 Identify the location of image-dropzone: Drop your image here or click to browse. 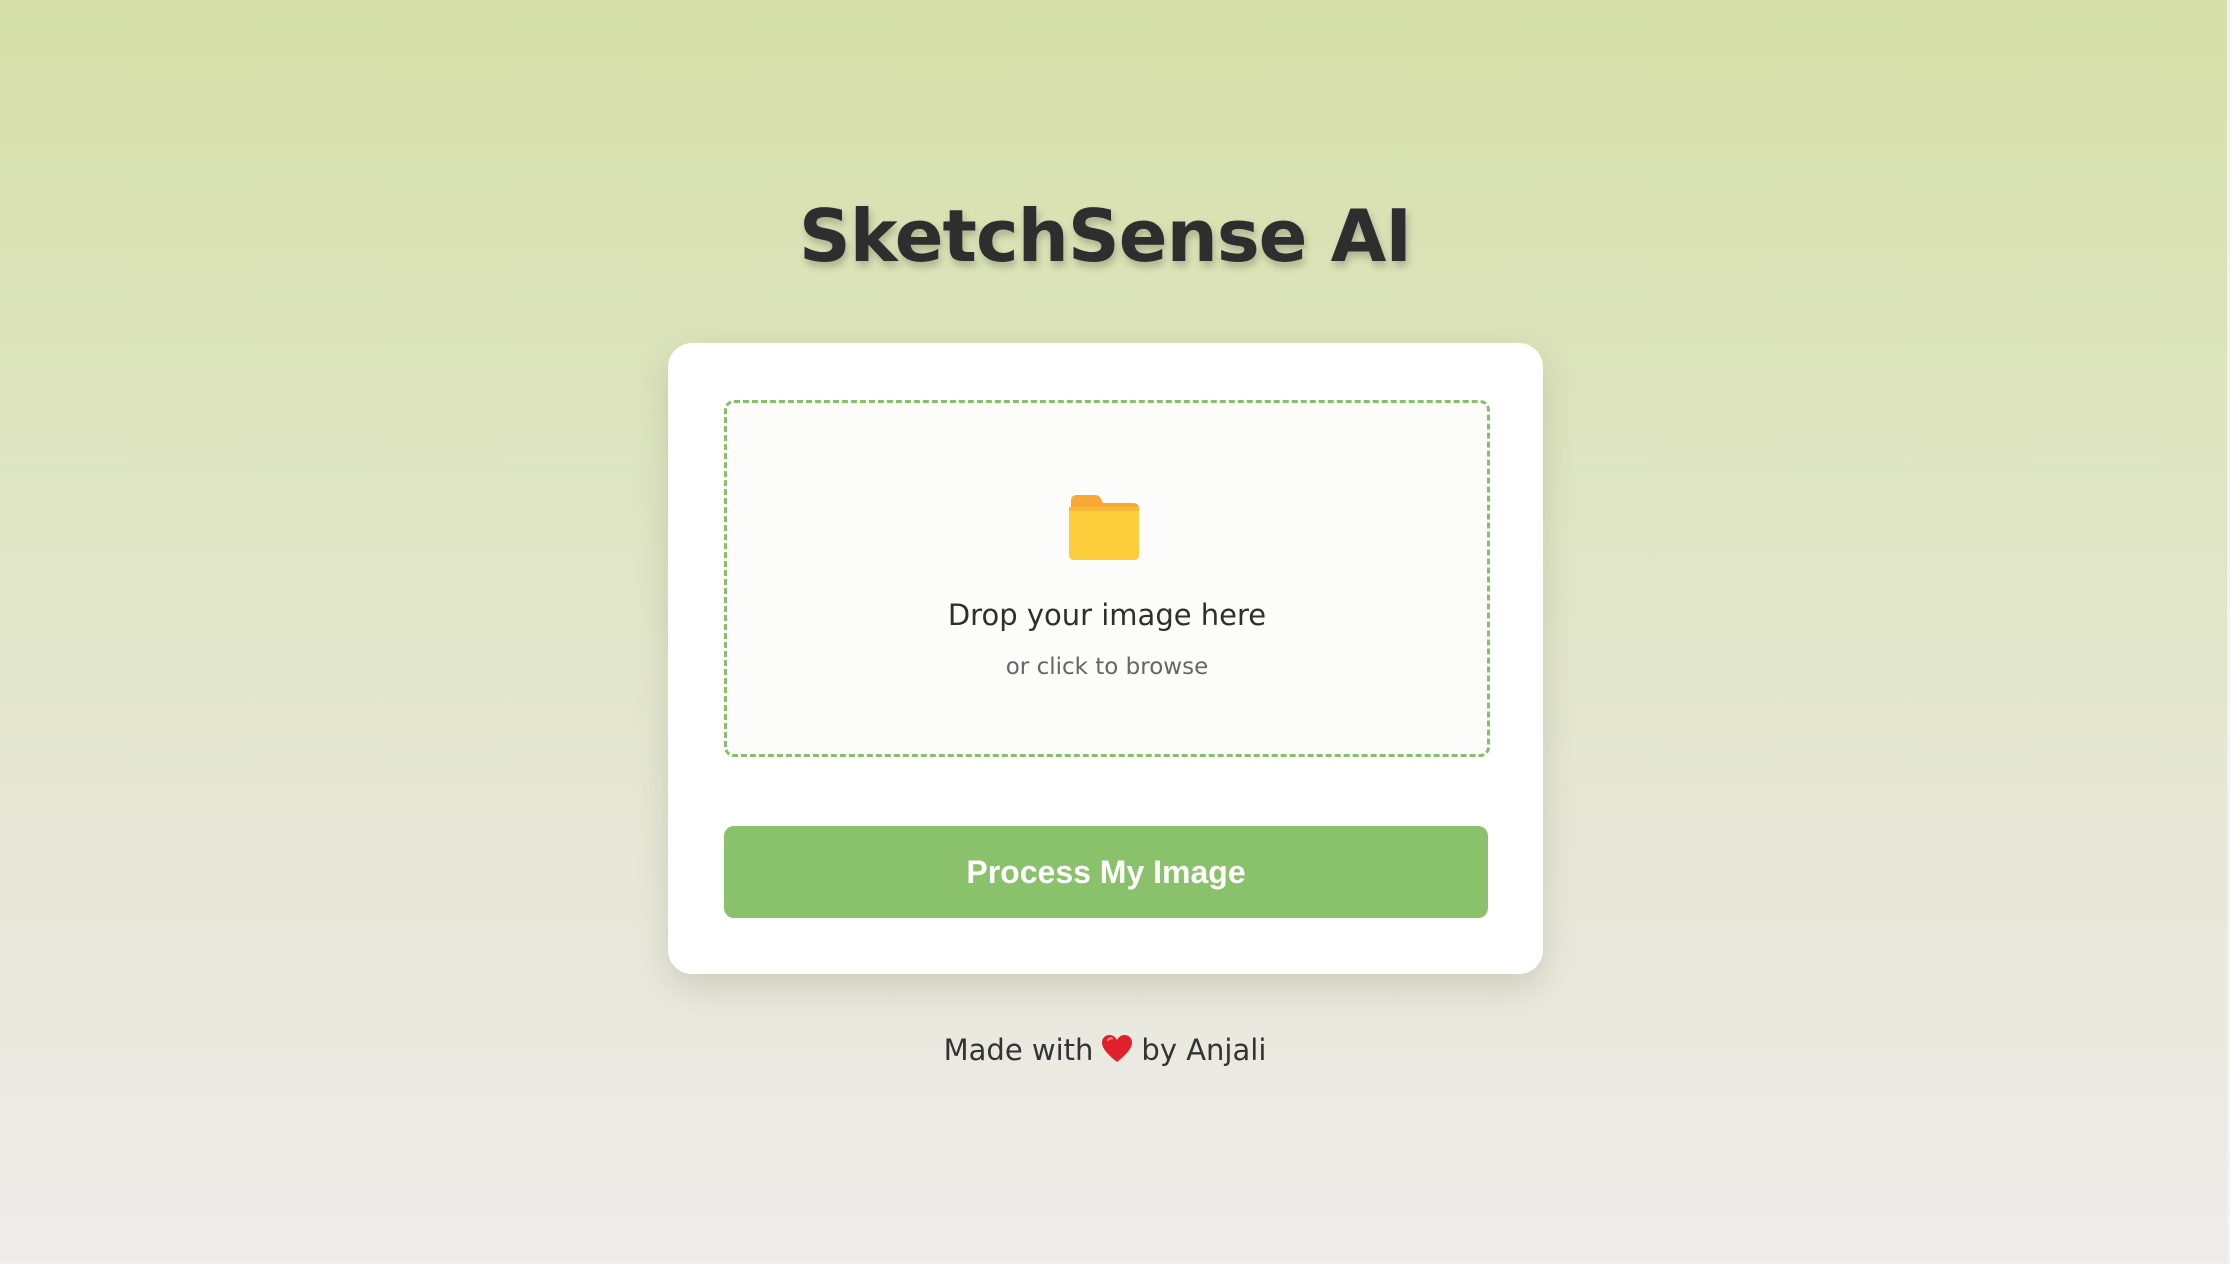
(1107, 578).